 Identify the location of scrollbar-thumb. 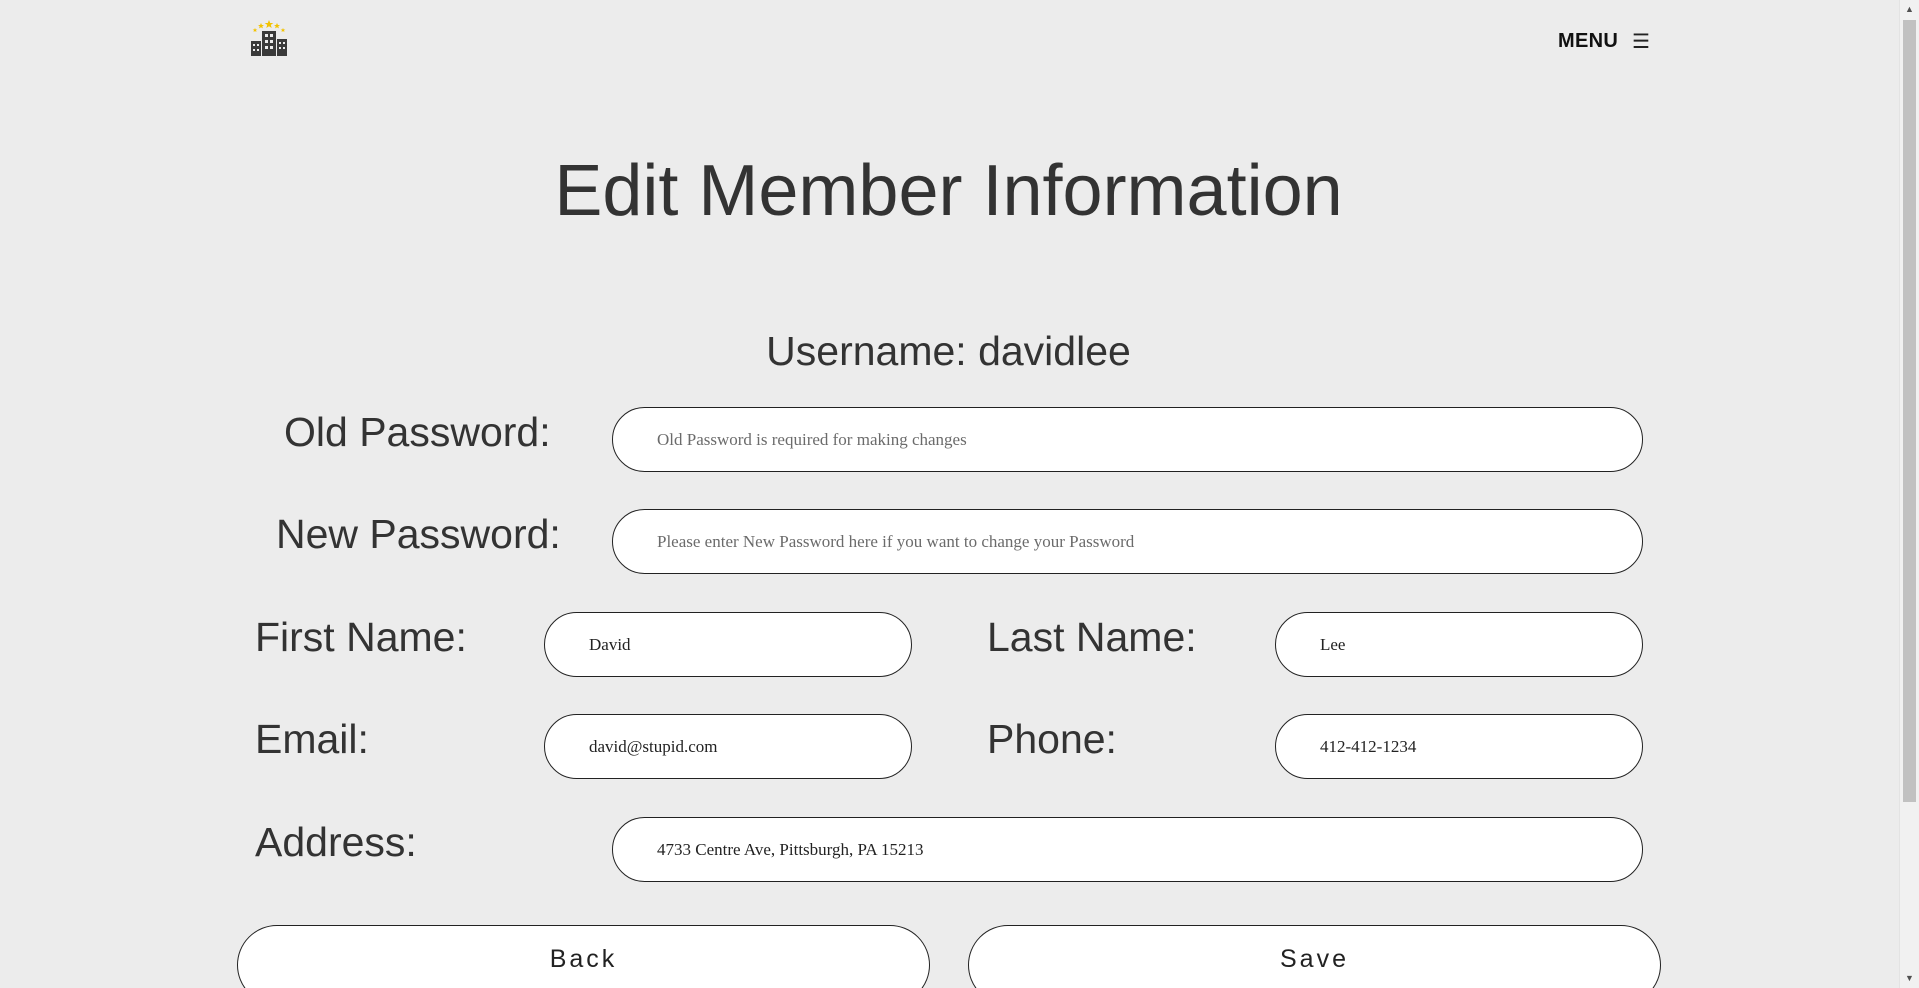
(1909, 411).